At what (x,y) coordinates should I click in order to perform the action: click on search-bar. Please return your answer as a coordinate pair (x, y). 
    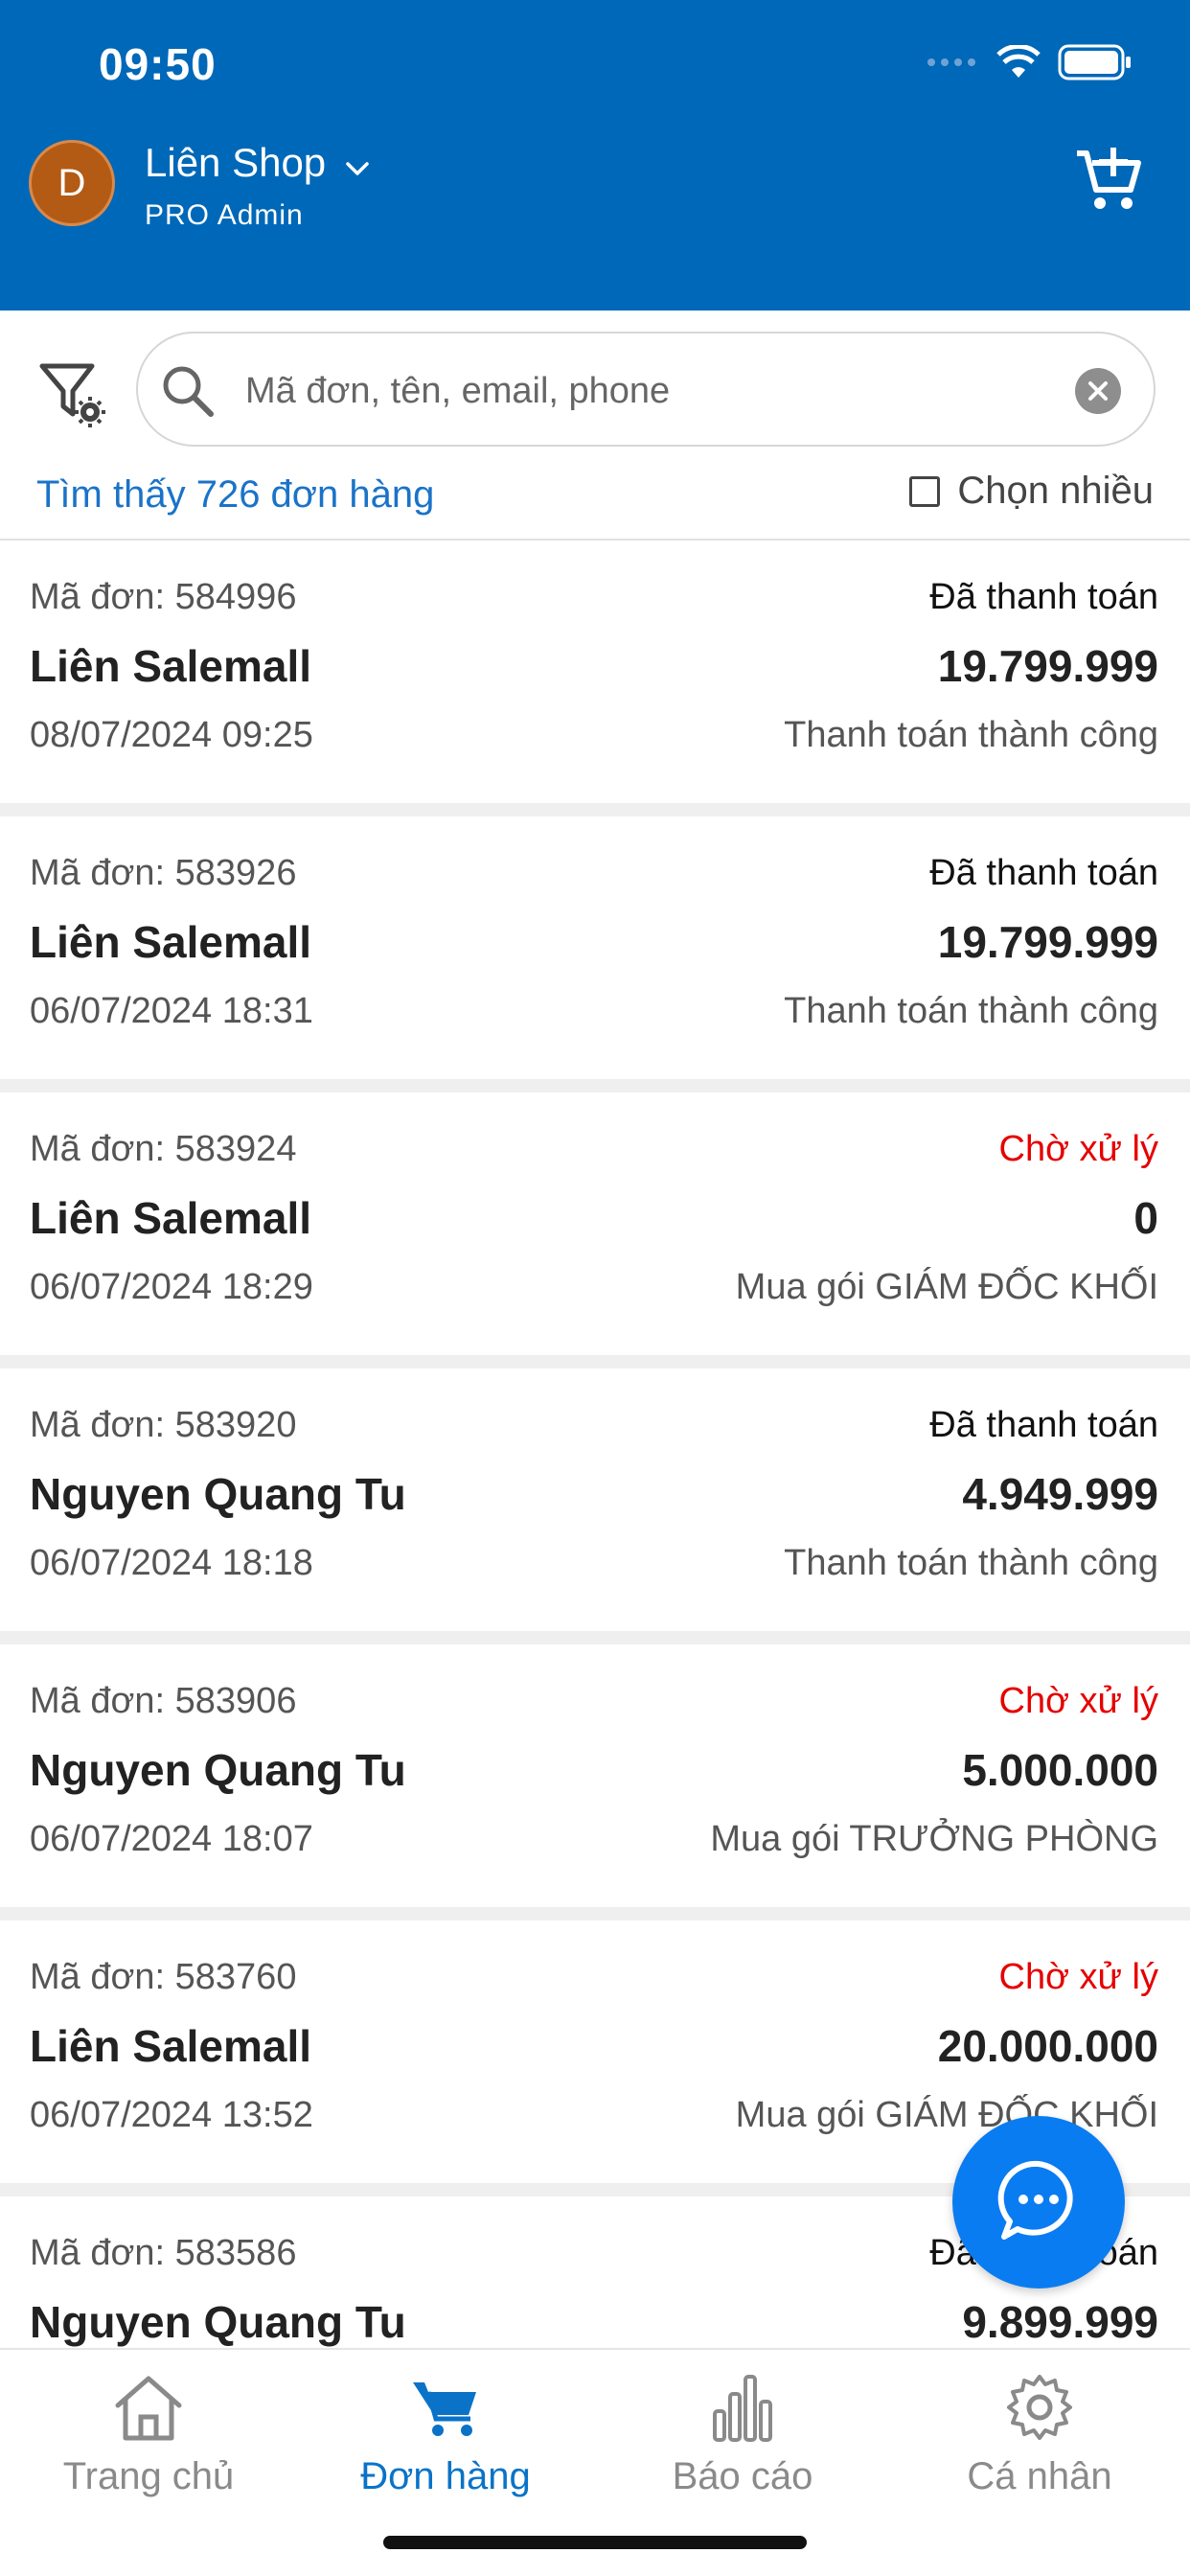
    Looking at the image, I should click on (646, 389).